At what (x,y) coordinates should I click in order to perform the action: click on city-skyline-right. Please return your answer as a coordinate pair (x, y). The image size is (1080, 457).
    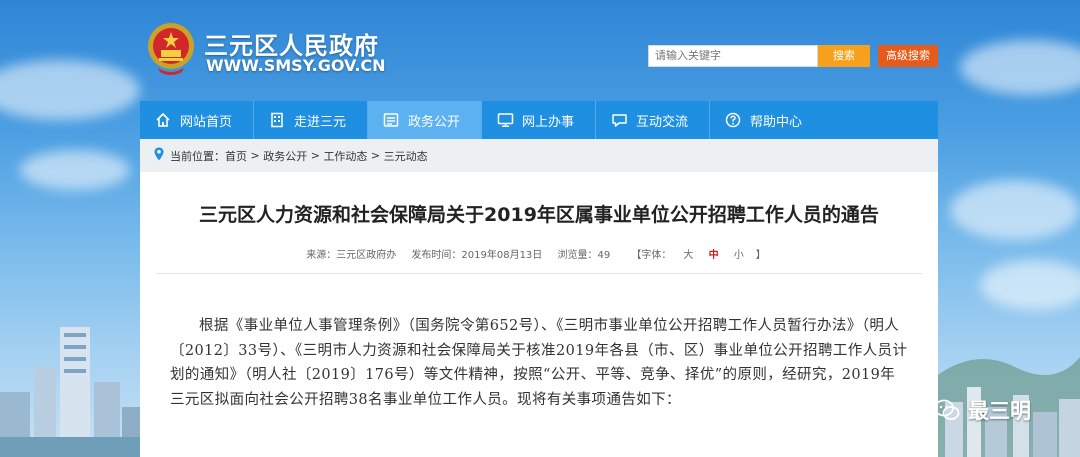
    Looking at the image, I should click on (1007, 407).